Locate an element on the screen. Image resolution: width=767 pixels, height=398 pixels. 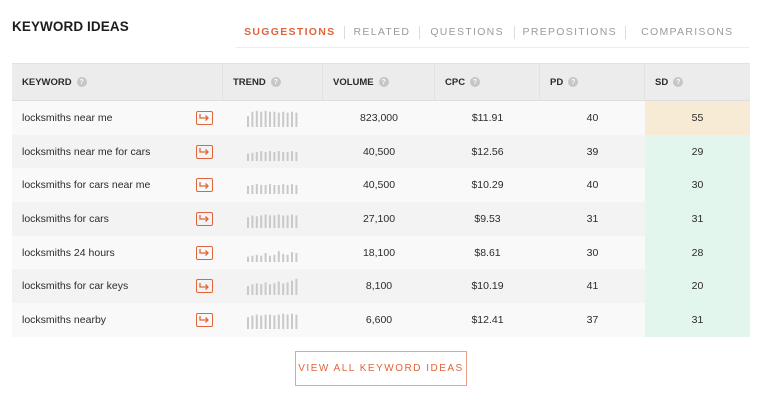
volume-cell: 18,100 is located at coordinates (379, 252).